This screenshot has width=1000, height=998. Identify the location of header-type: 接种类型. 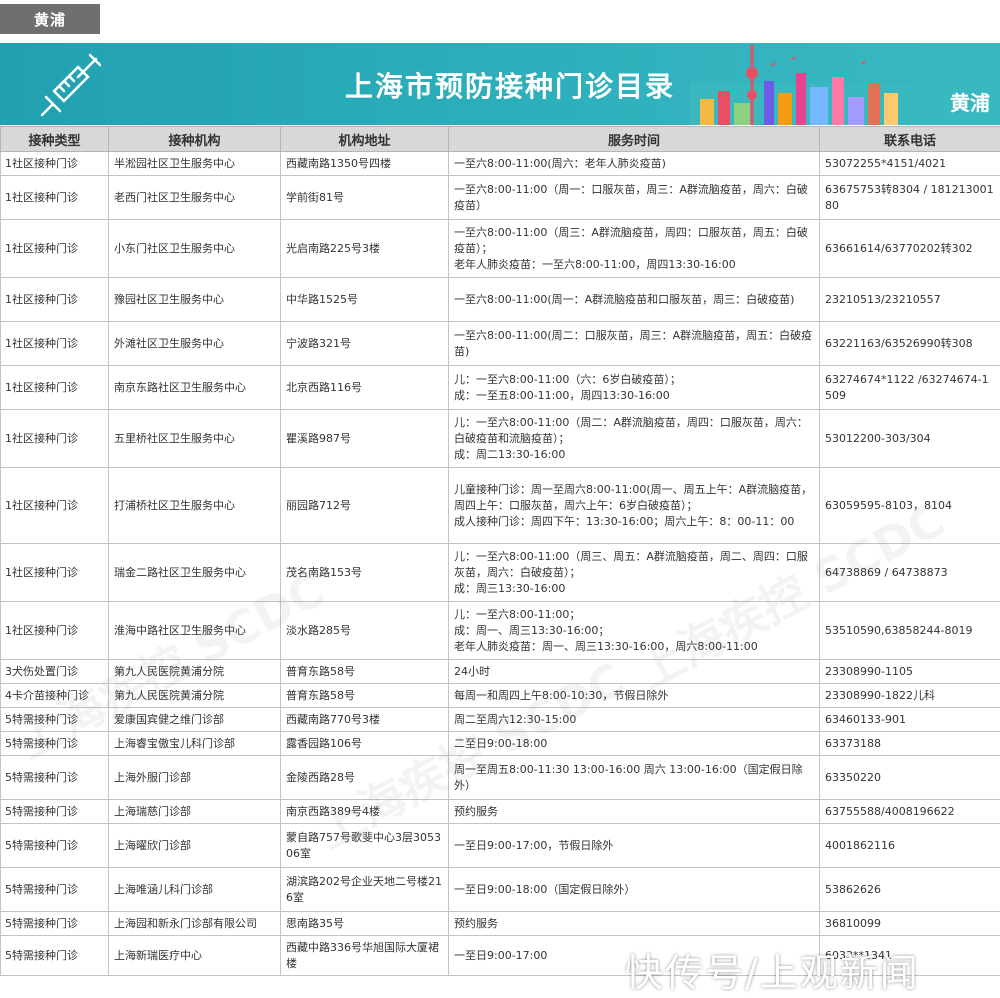
(54, 139).